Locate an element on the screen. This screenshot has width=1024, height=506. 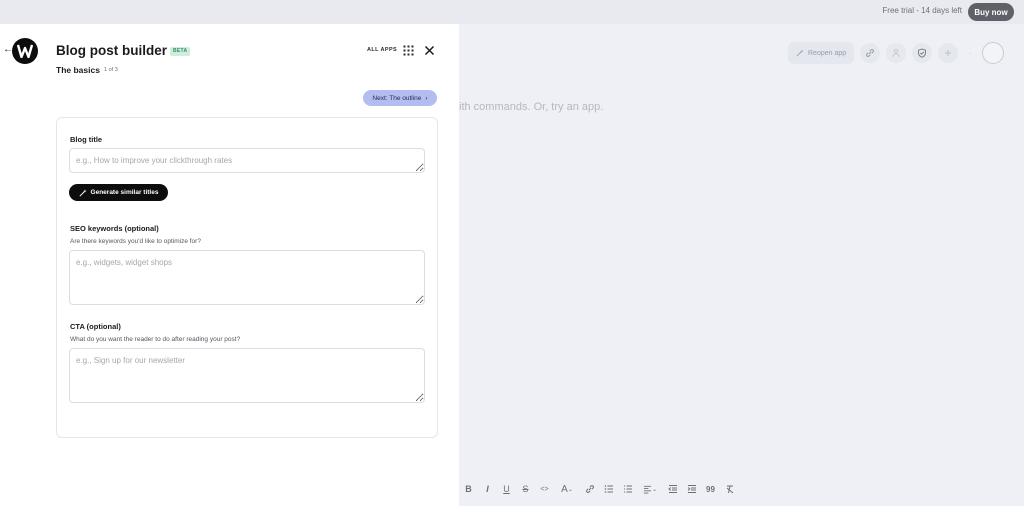
close-icon is located at coordinates (429, 50).